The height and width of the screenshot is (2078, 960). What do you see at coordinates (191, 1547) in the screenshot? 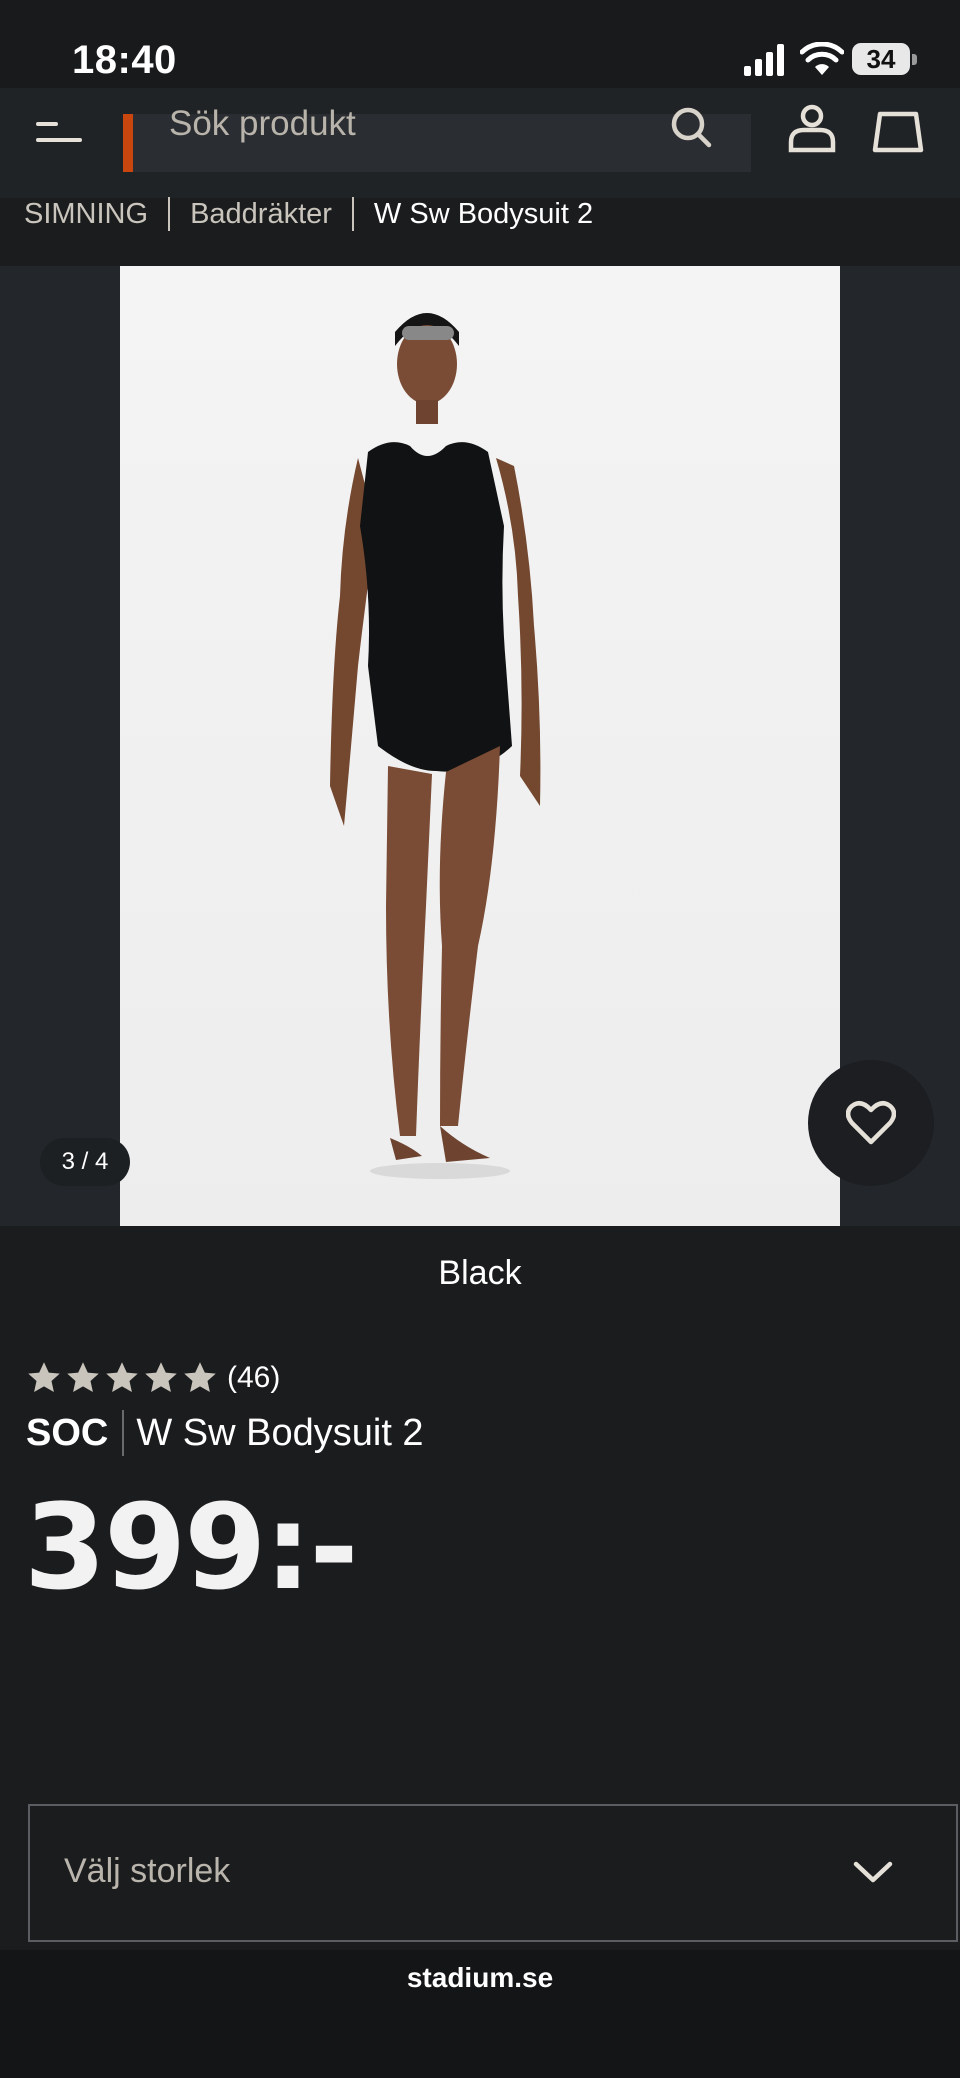
I see `product-price: 399:-` at bounding box center [191, 1547].